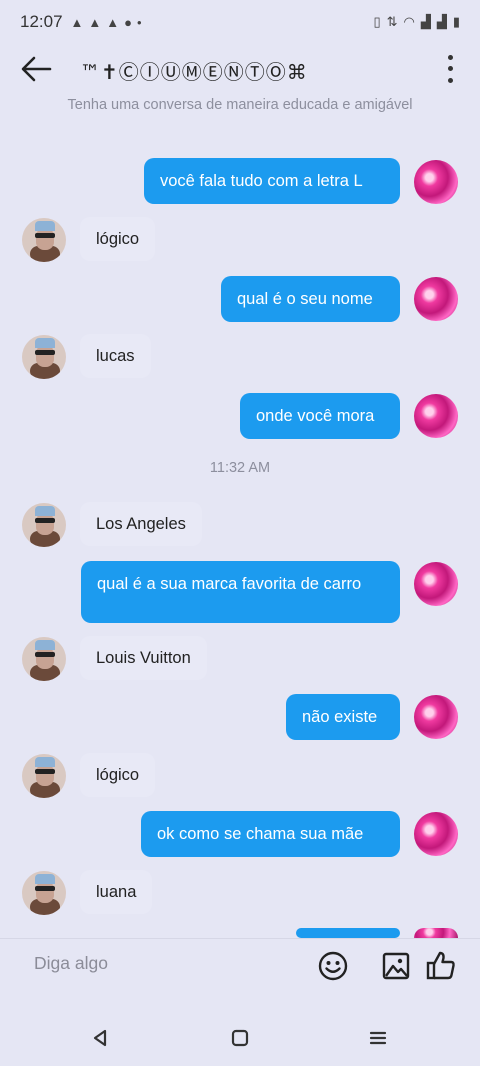  Describe the element at coordinates (240, 22) in the screenshot. I see `status-bar: 12:07 ▲ ▲ ▲ ● • ▯ ⇅ ◠ ▟ ▟ ▮` at that location.